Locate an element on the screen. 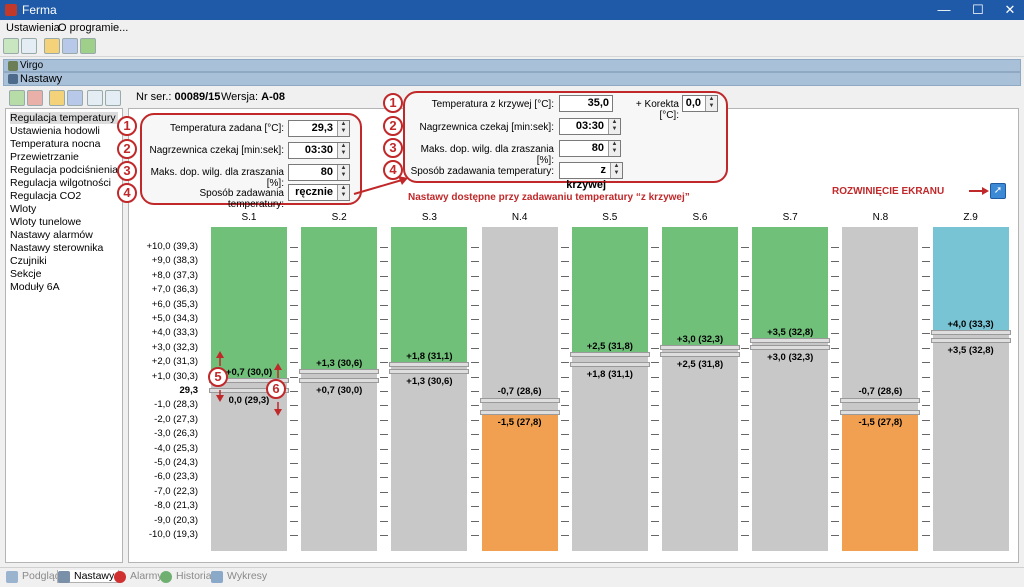 The image size is (1024, 587). settings-group-bar: Nastawy is located at coordinates (512, 79).